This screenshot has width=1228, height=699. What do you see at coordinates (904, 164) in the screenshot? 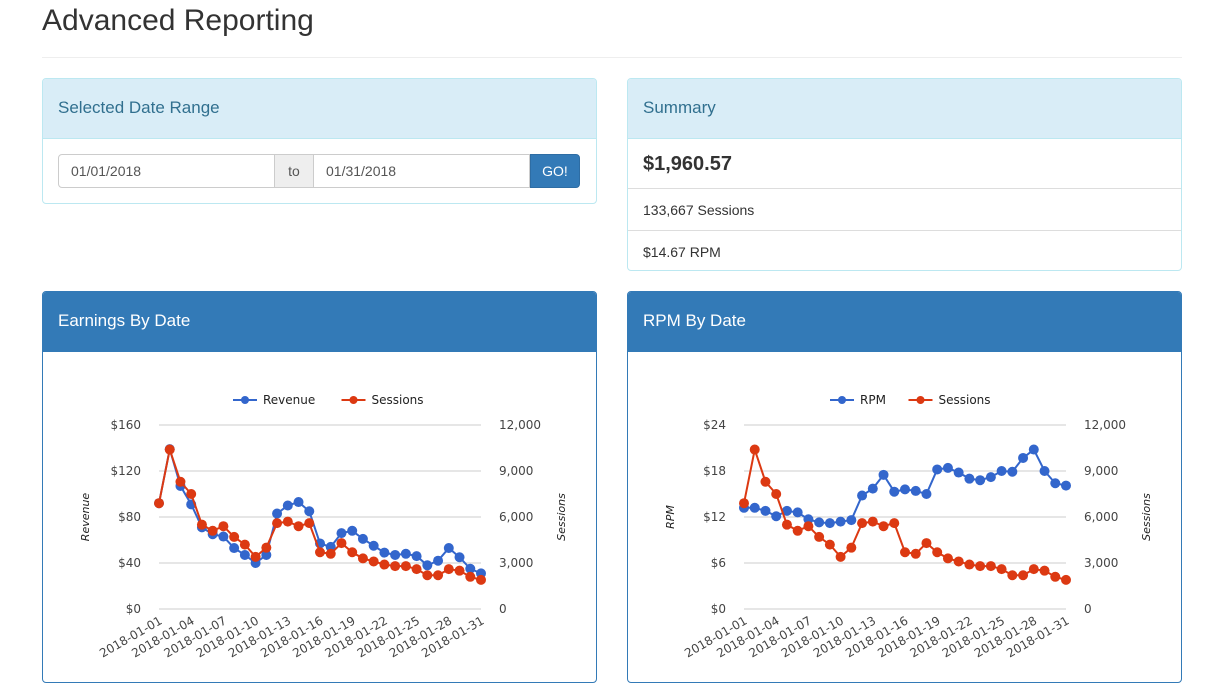
I see `summary-total: $1,960.57` at bounding box center [904, 164].